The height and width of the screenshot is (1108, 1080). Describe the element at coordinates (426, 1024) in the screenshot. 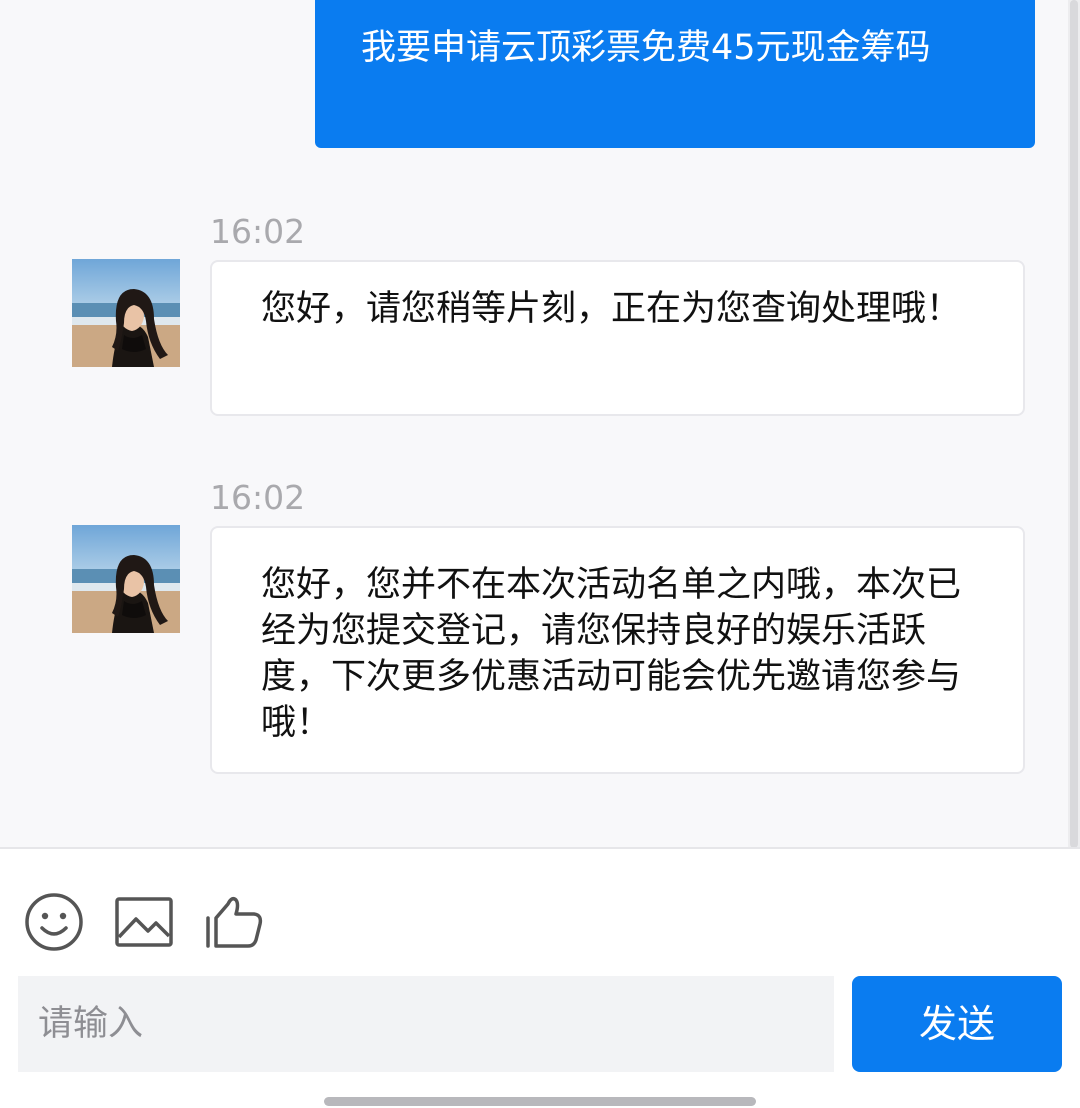

I see `message-input` at that location.